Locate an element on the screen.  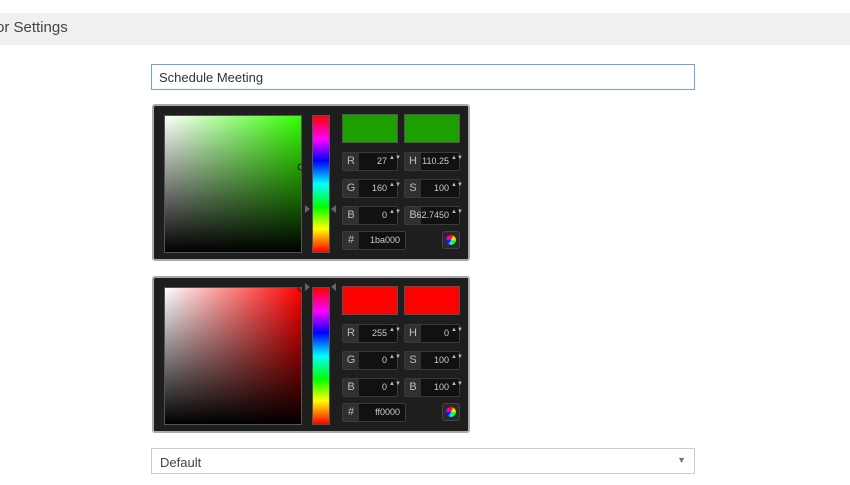
red-value: 255 is located at coordinates (379, 333).